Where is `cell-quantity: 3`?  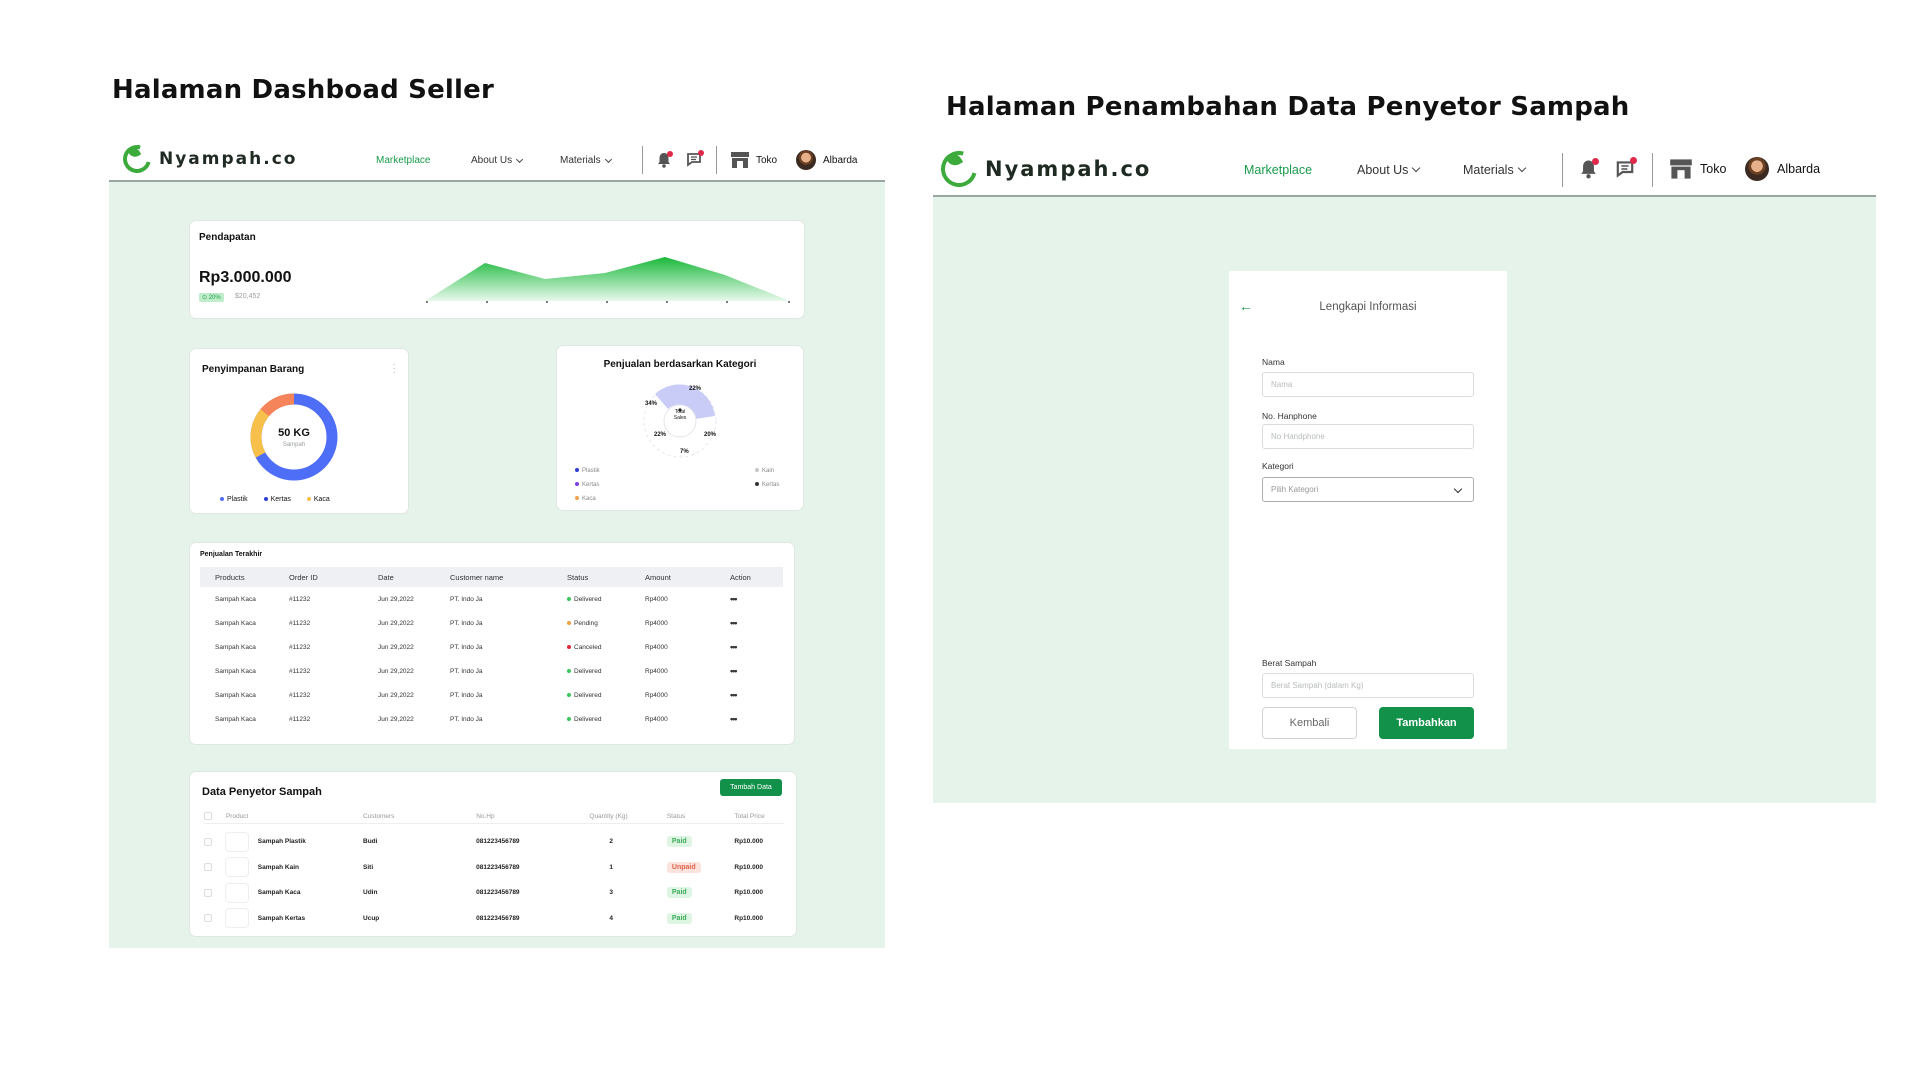
cell-quantity: 3 is located at coordinates (611, 893).